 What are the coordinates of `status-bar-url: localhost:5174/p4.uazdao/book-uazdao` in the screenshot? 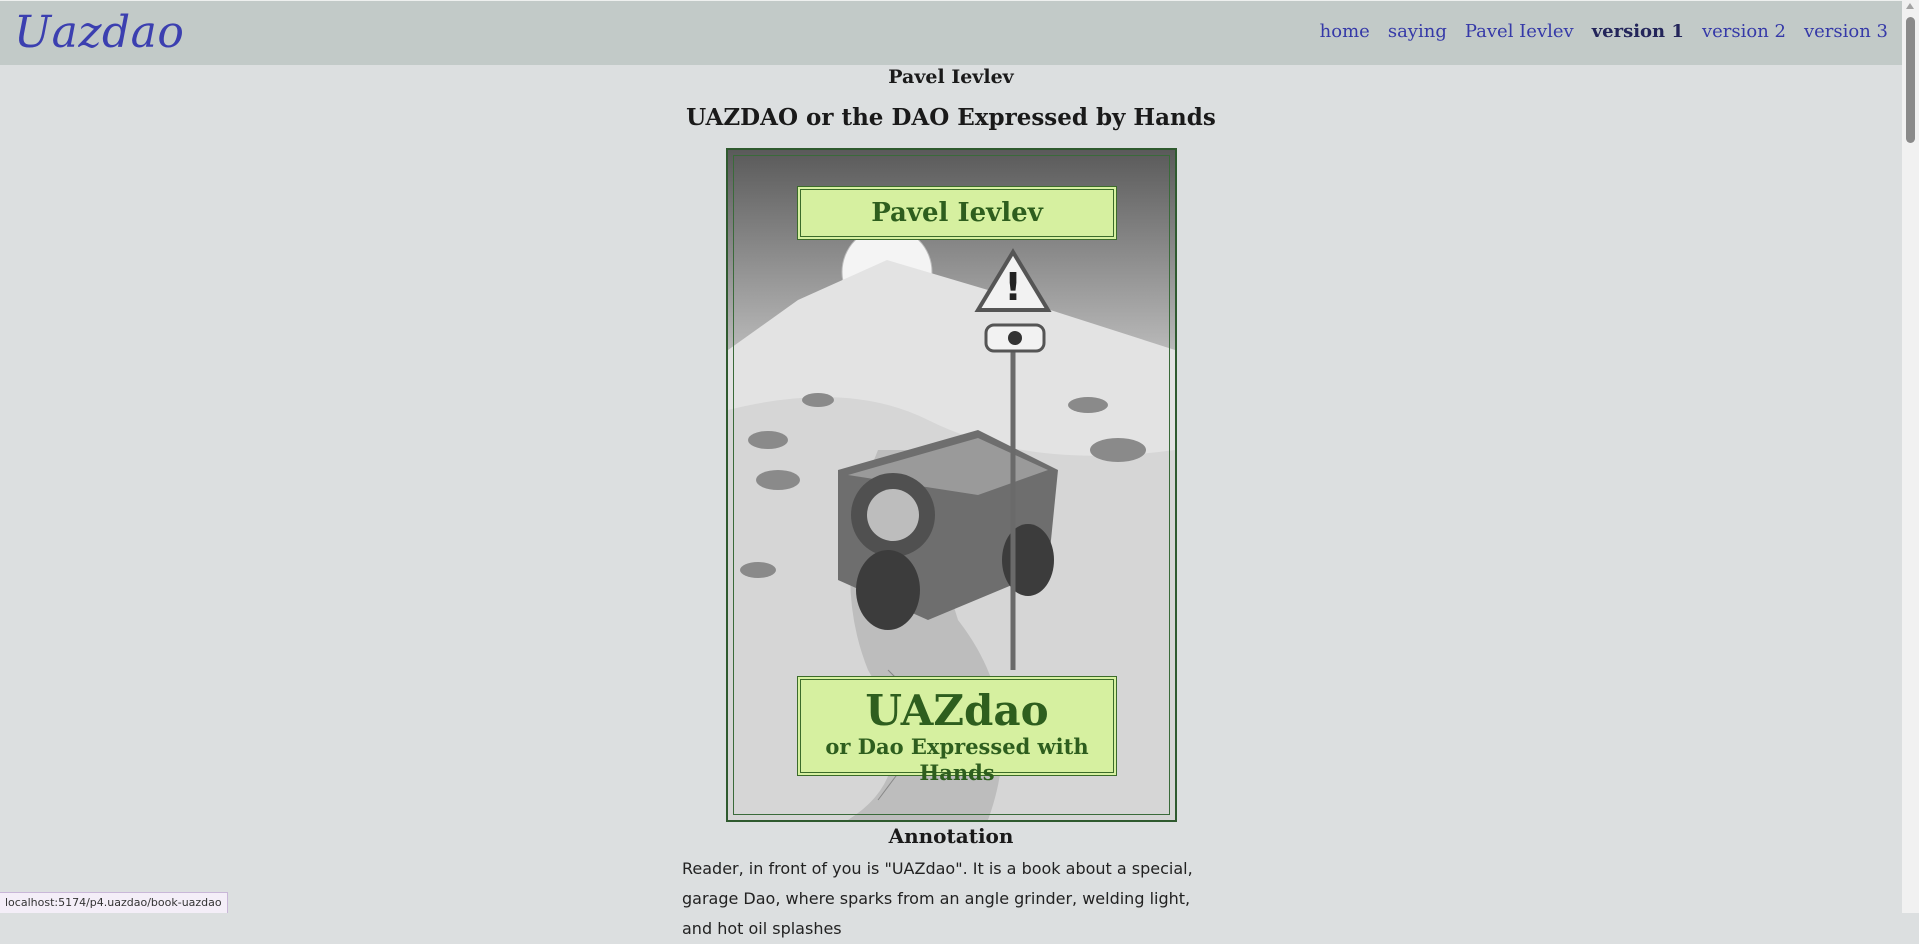 It's located at (114, 902).